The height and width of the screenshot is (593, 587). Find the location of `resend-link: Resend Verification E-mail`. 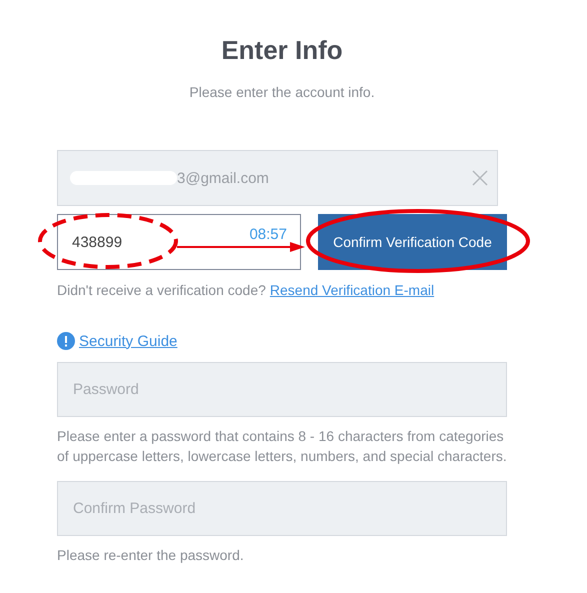

resend-link: Resend Verification E-mail is located at coordinates (352, 290).